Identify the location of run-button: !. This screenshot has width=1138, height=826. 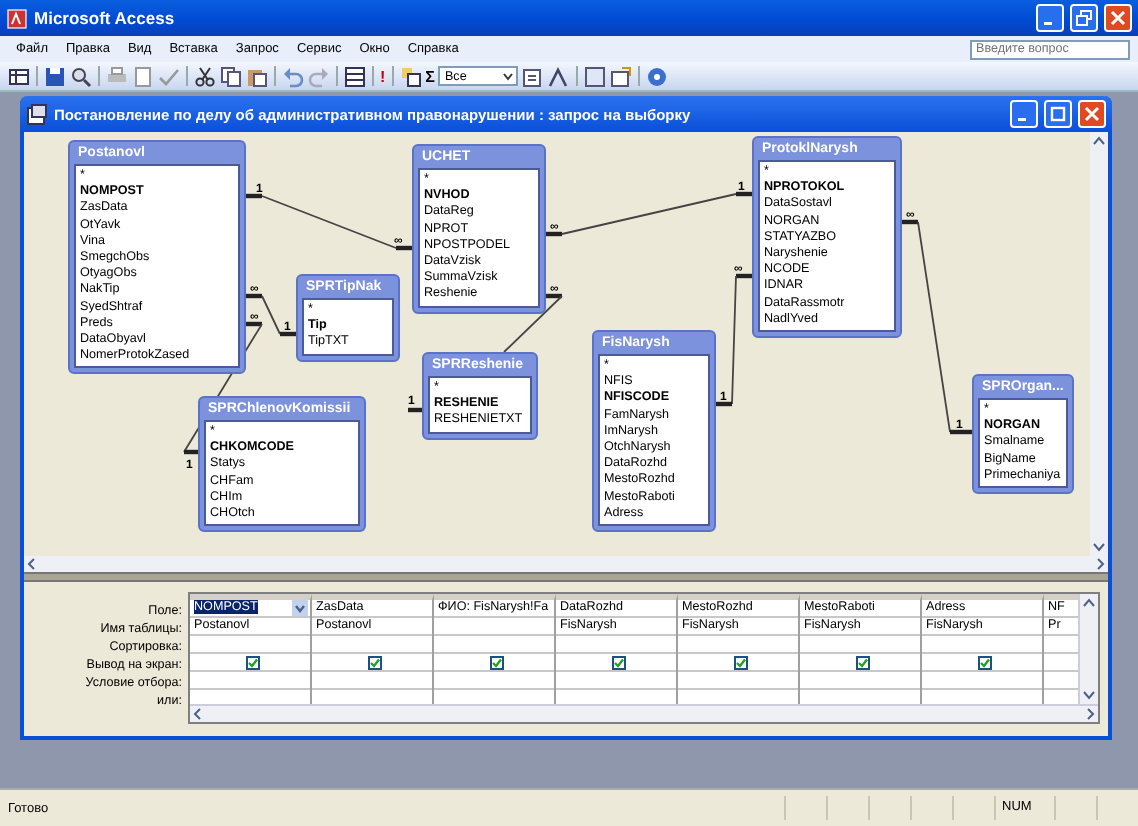
(383, 76).